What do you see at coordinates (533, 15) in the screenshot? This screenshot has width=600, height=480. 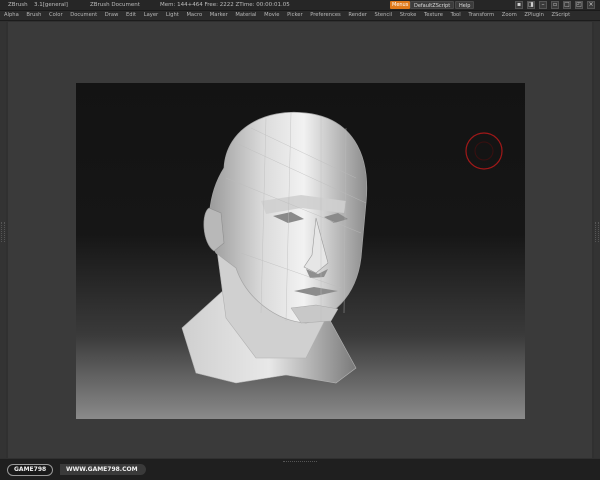 I see `menu-item-zplugin: ZPlugin` at bounding box center [533, 15].